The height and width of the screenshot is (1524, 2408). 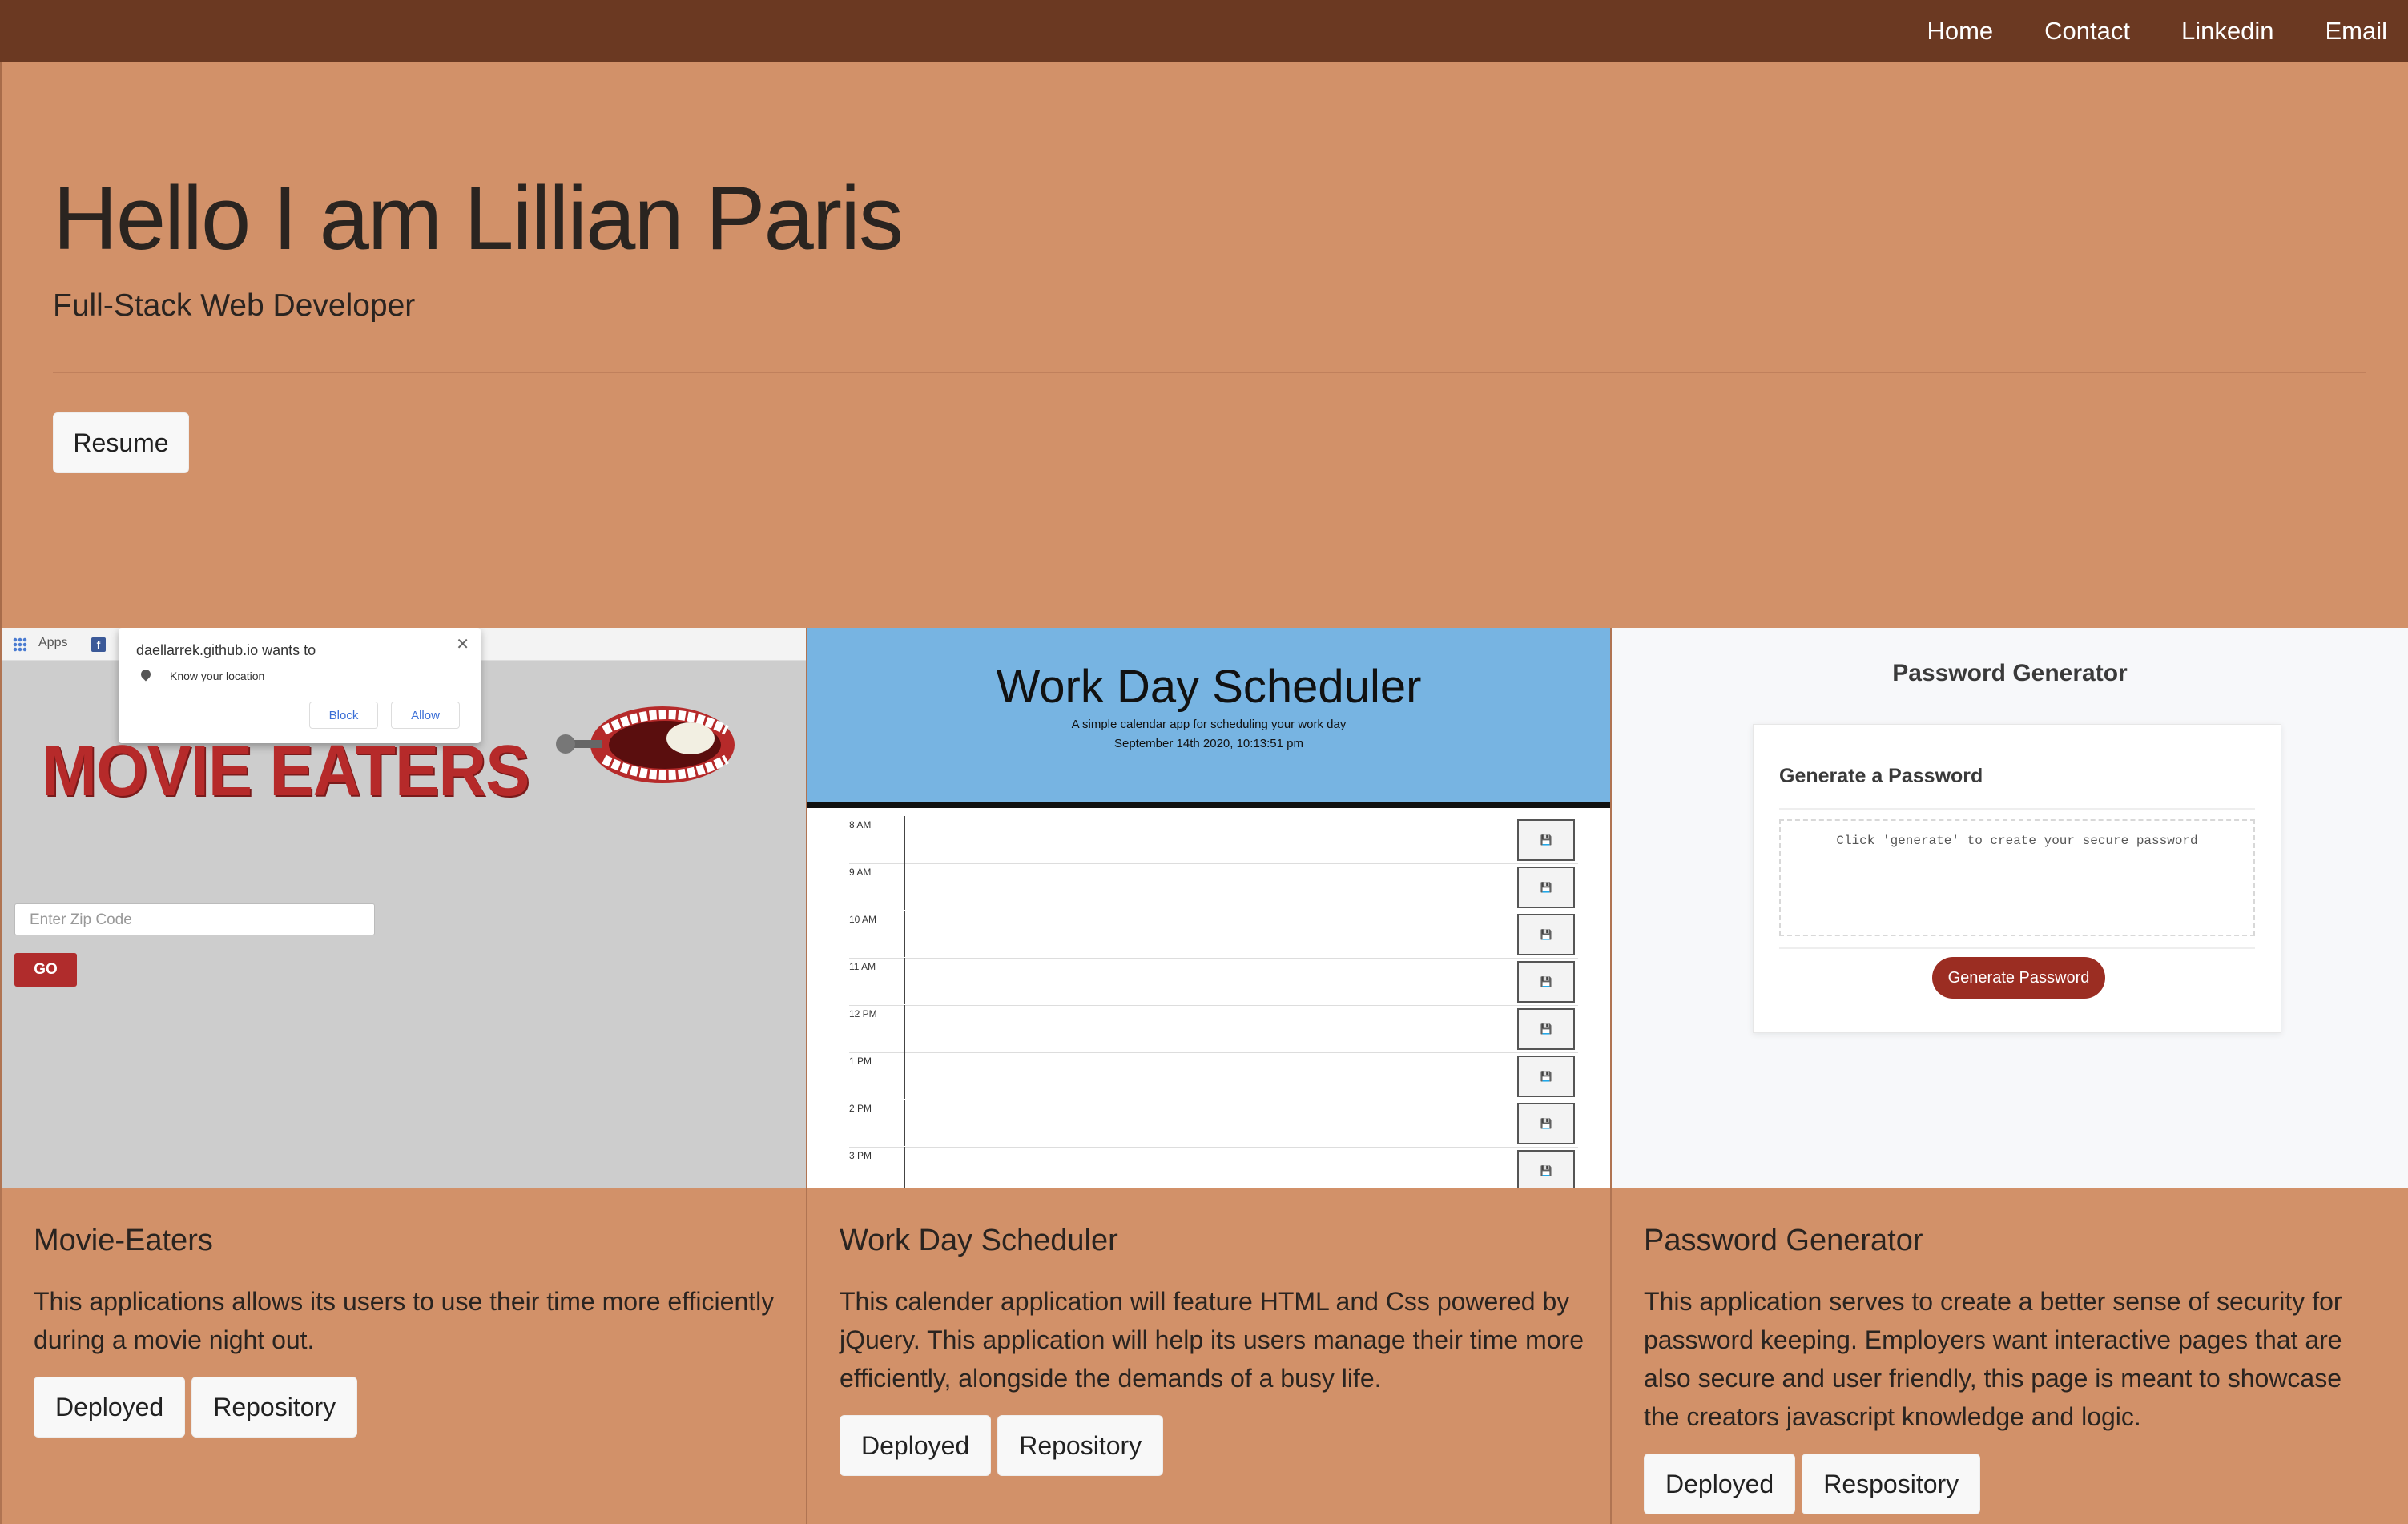 What do you see at coordinates (45, 970) in the screenshot?
I see `go-button: GO` at bounding box center [45, 970].